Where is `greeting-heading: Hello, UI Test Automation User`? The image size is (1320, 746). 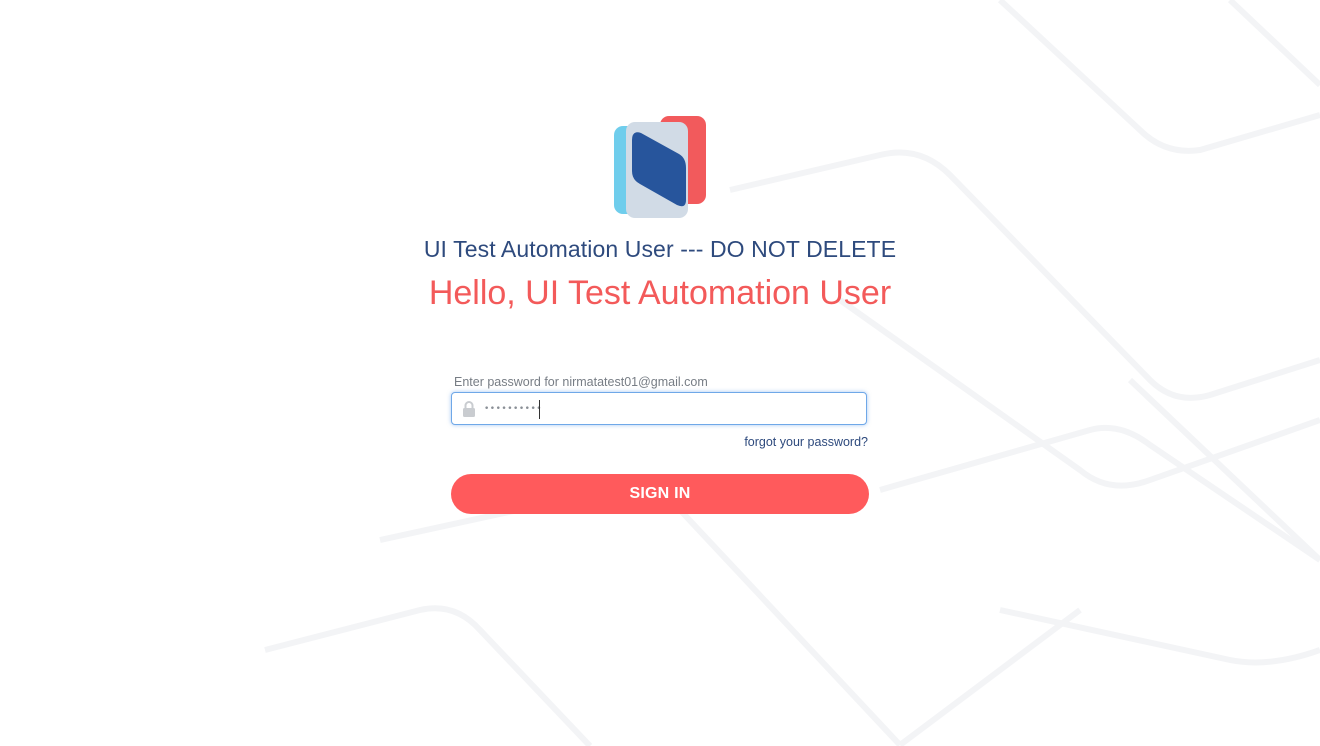
greeting-heading: Hello, UI Test Automation User is located at coordinates (660, 293).